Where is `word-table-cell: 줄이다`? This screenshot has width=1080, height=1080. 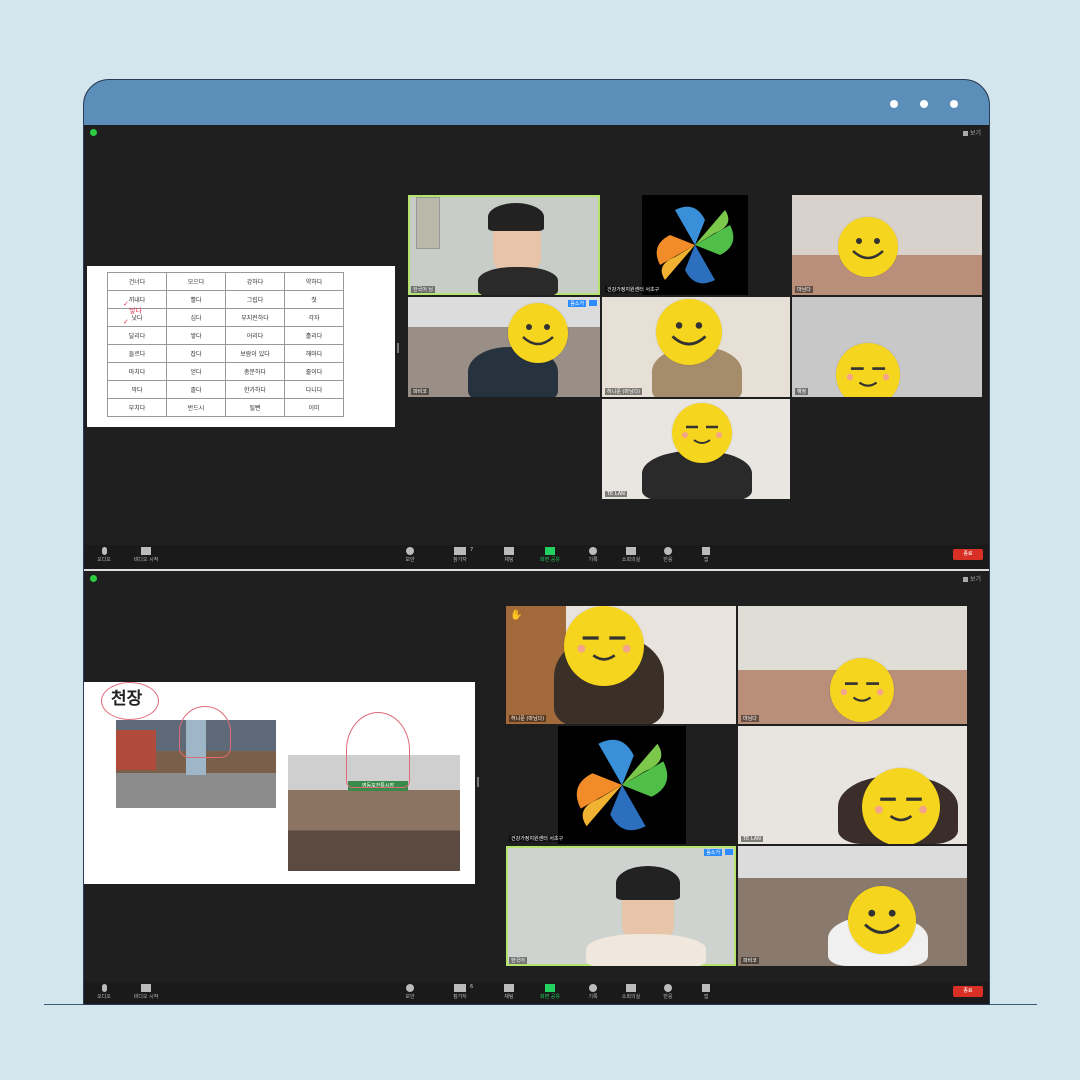 word-table-cell: 줄이다 is located at coordinates (314, 371).